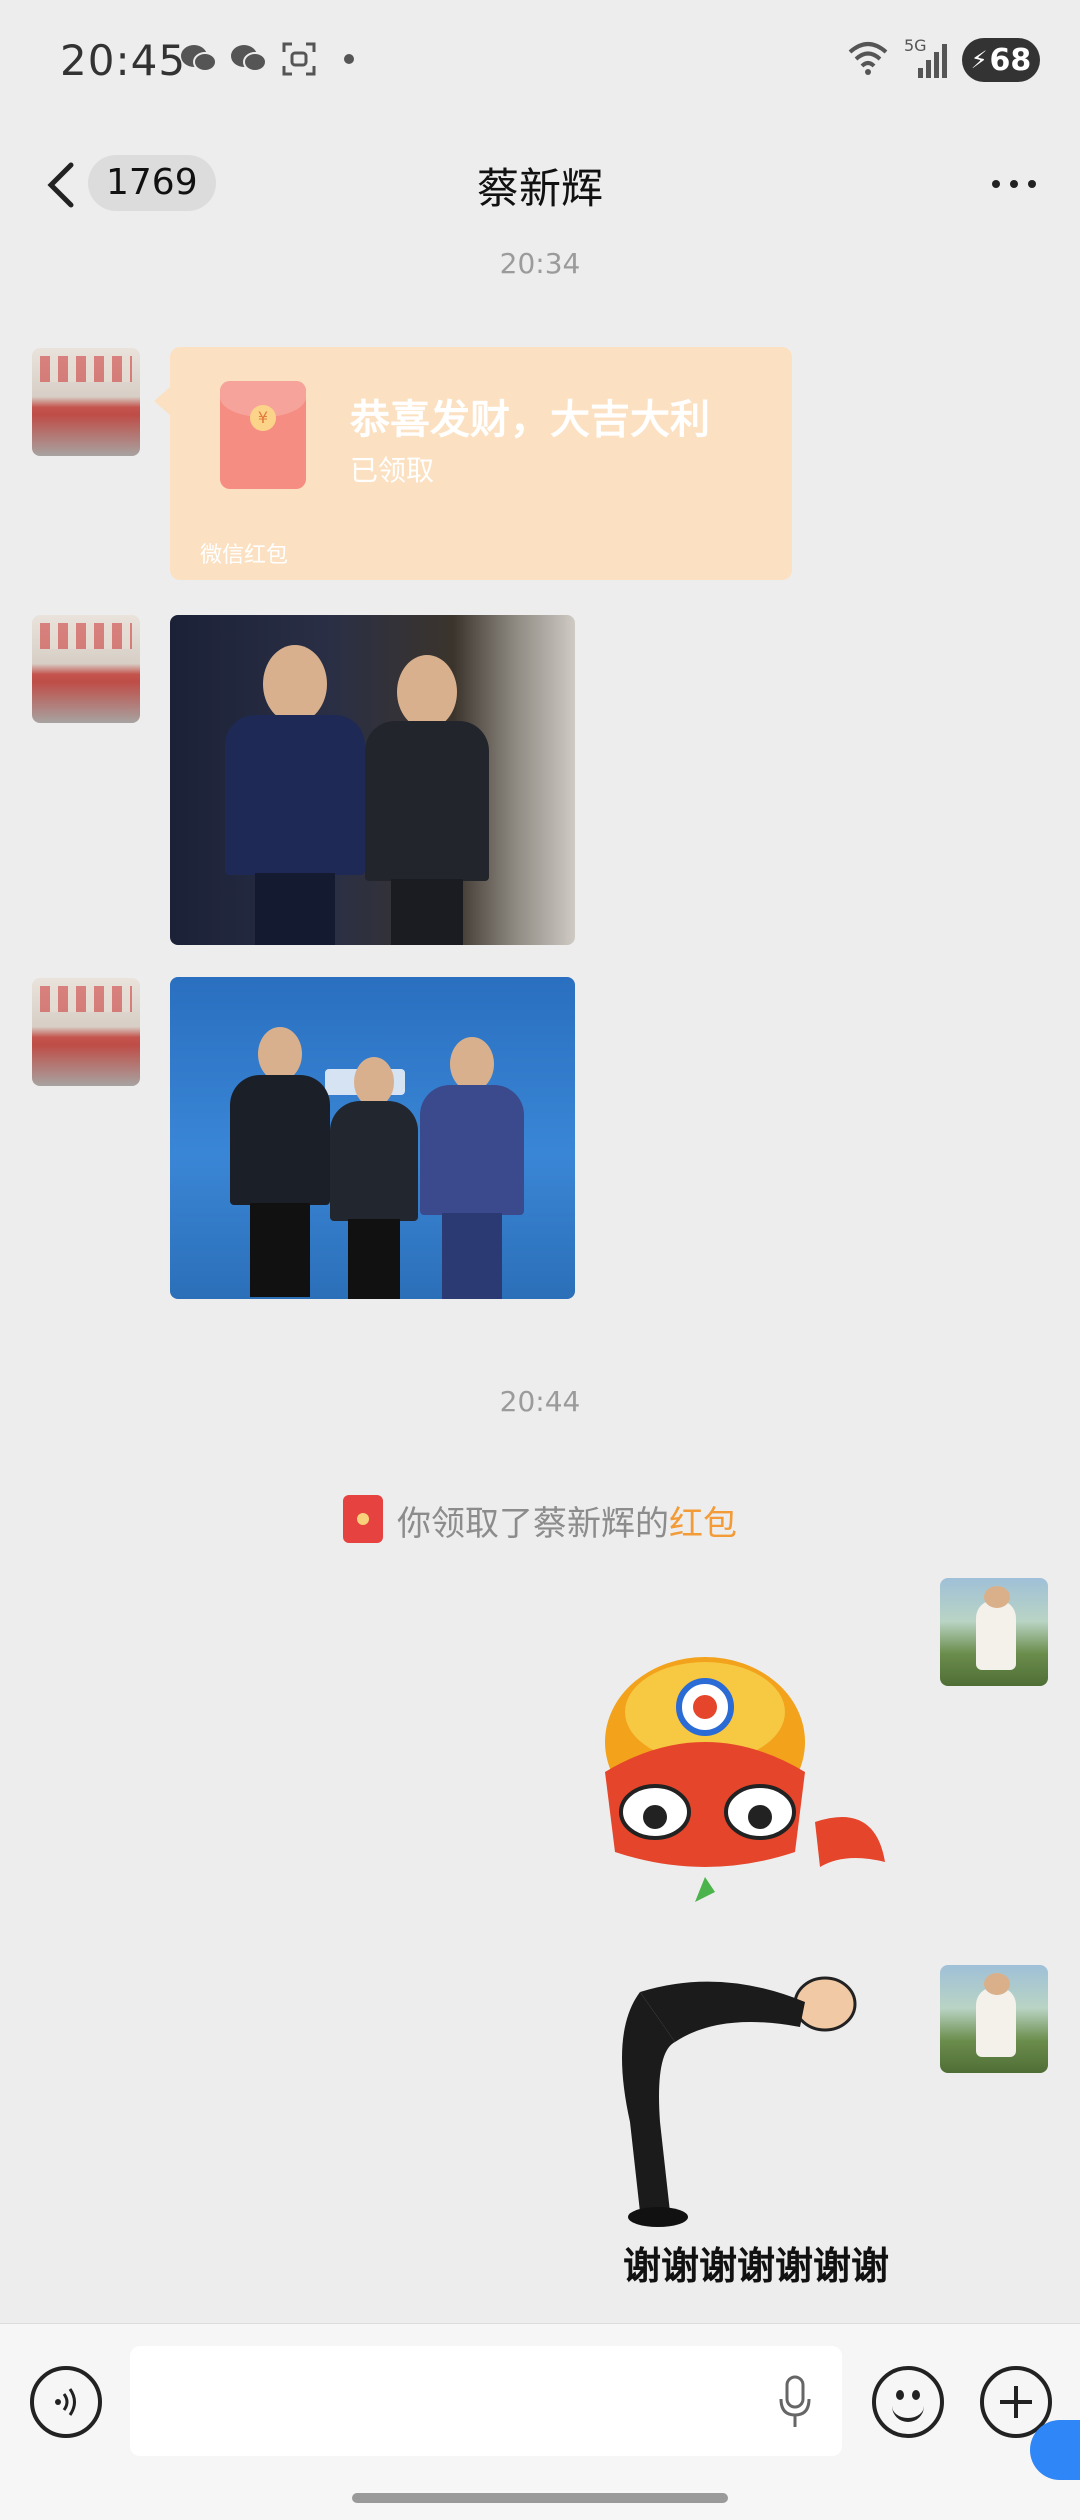 The width and height of the screenshot is (1080, 2520). I want to click on scan-icon, so click(299, 59).